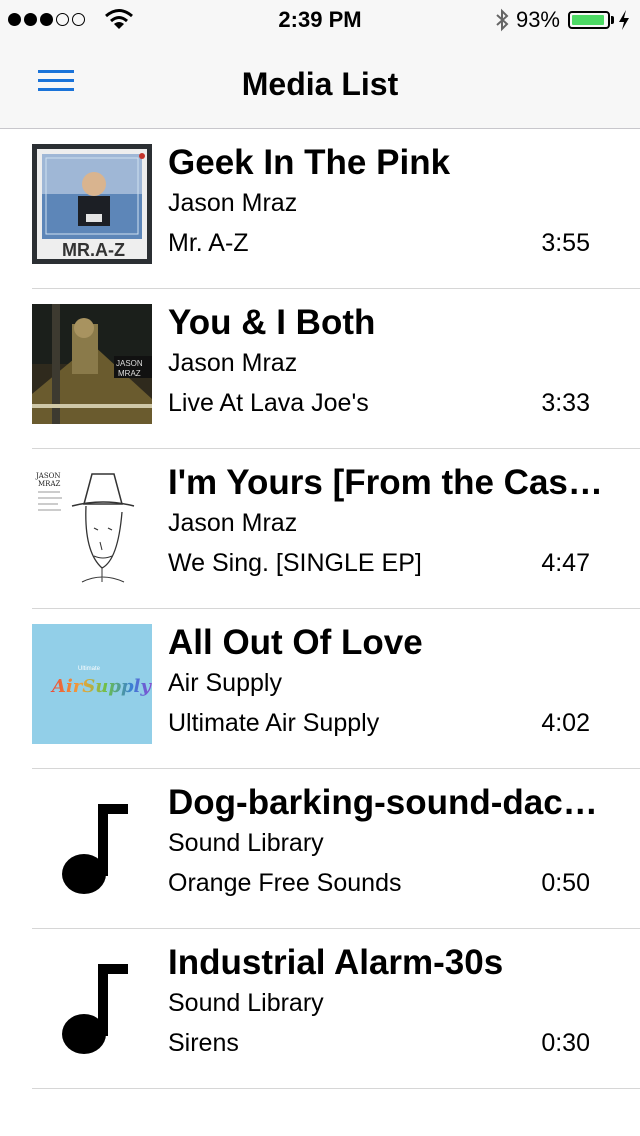  I want to click on bluetooth-icon, so click(502, 20).